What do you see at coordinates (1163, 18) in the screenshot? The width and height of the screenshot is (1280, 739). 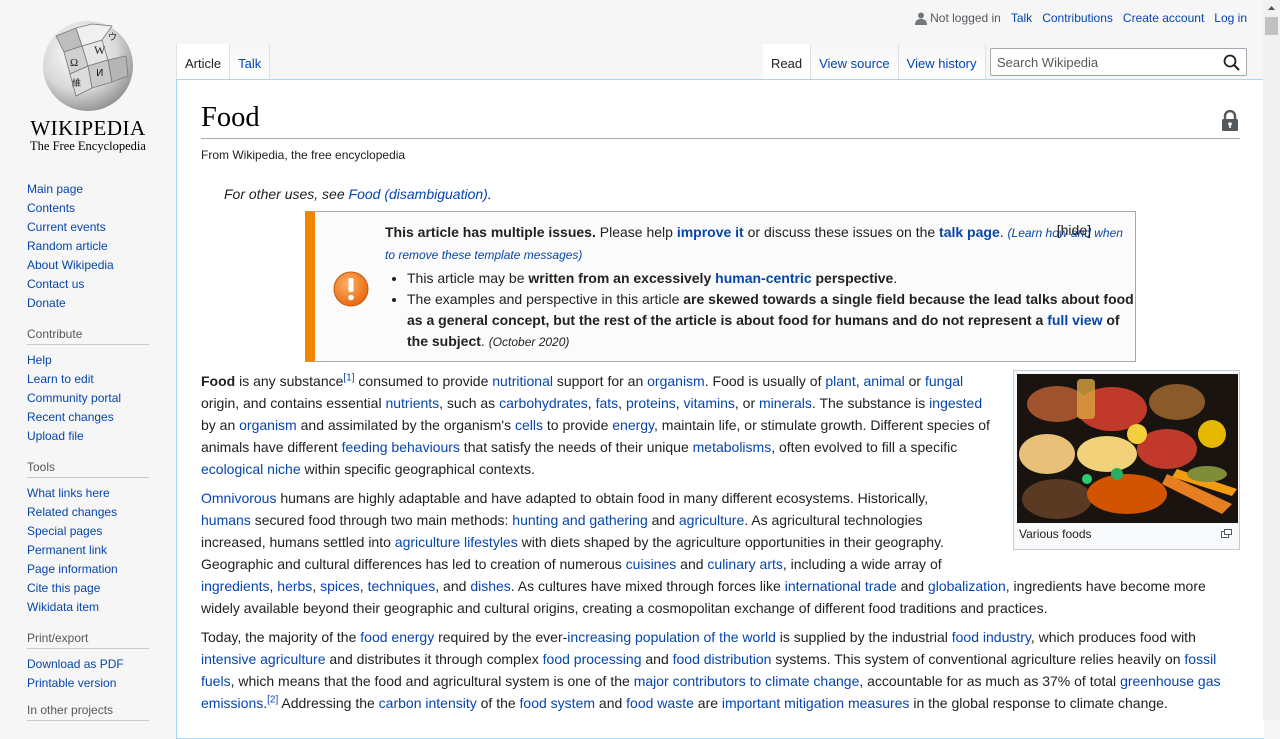 I see `create-account-link: Create account` at bounding box center [1163, 18].